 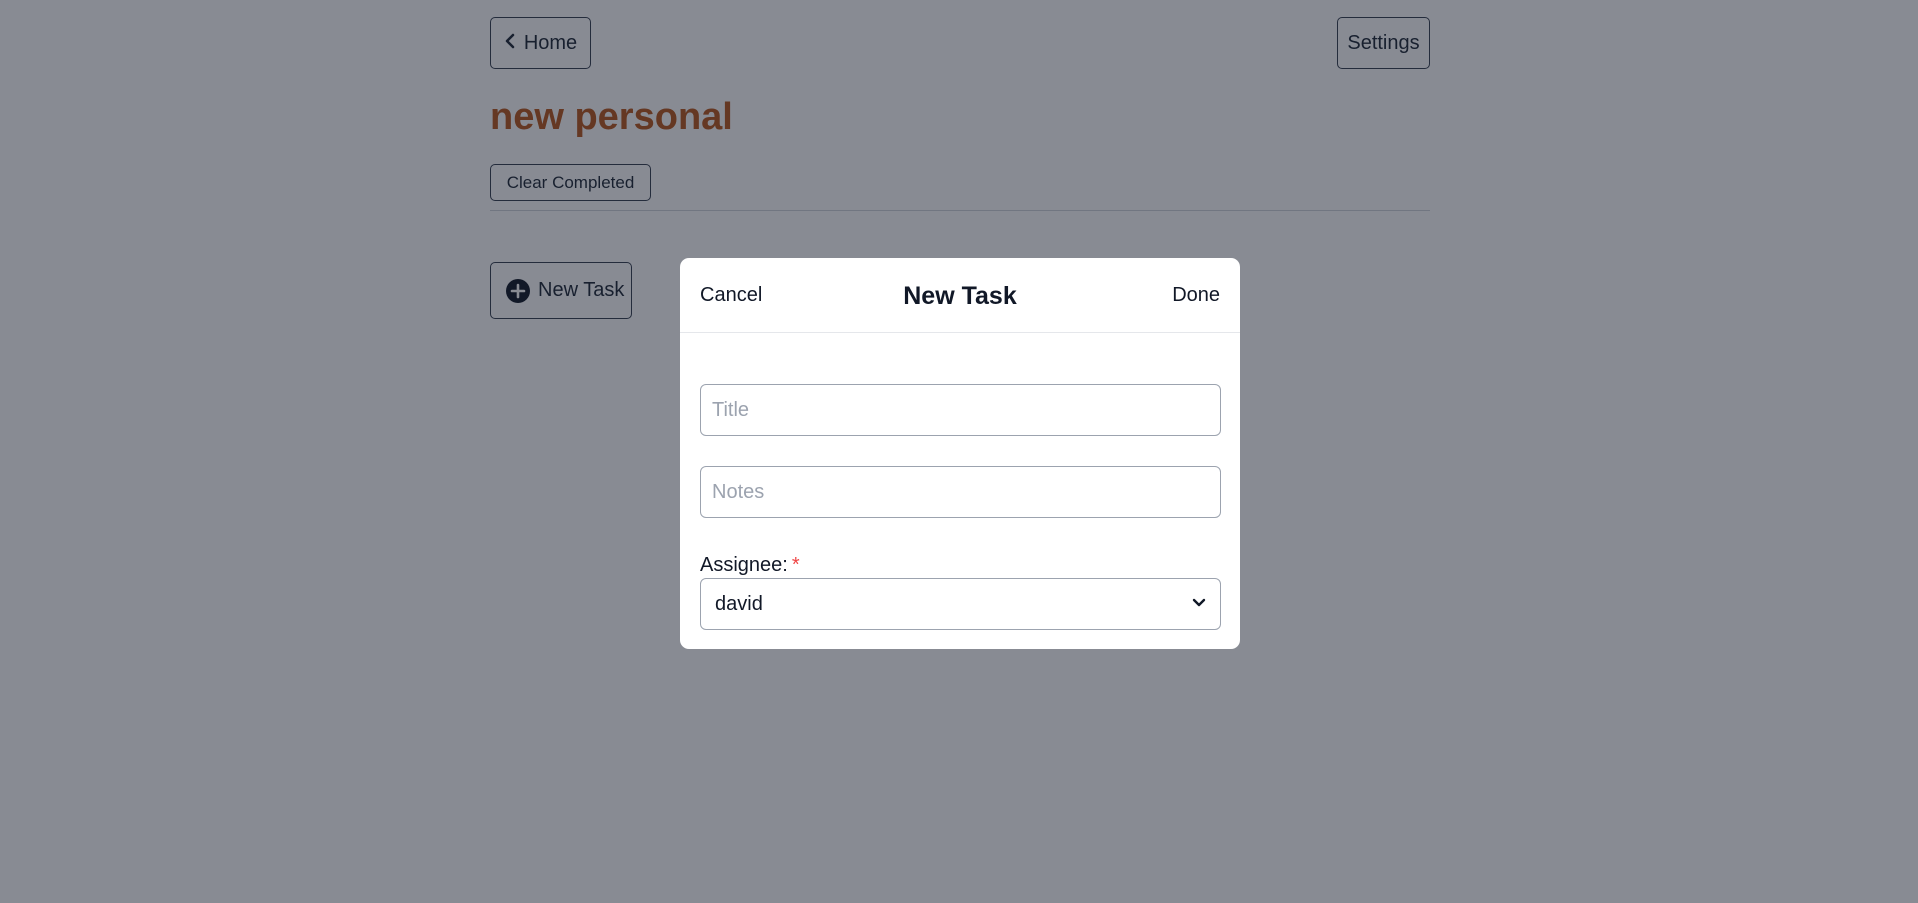 What do you see at coordinates (960, 410) in the screenshot?
I see `title-input` at bounding box center [960, 410].